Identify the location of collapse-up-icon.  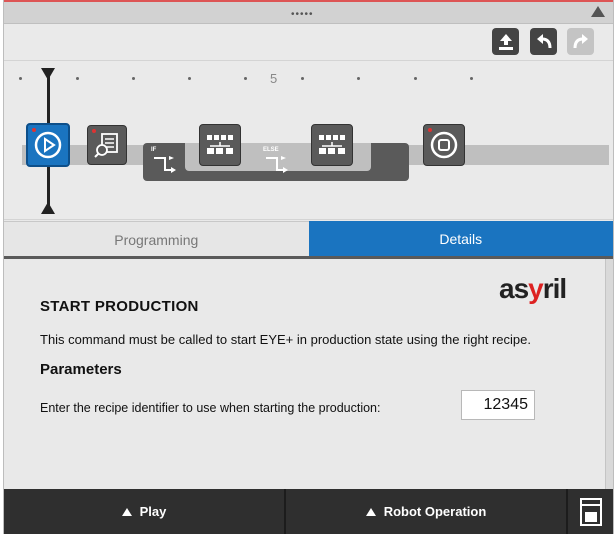
(598, 11).